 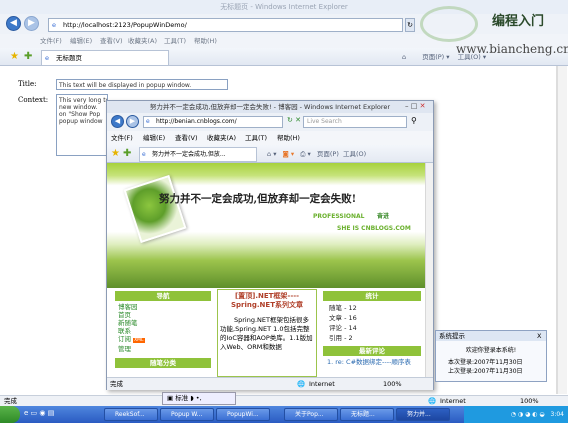 What do you see at coordinates (423, 106) in the screenshot?
I see `close-icon: ✕` at bounding box center [423, 106].